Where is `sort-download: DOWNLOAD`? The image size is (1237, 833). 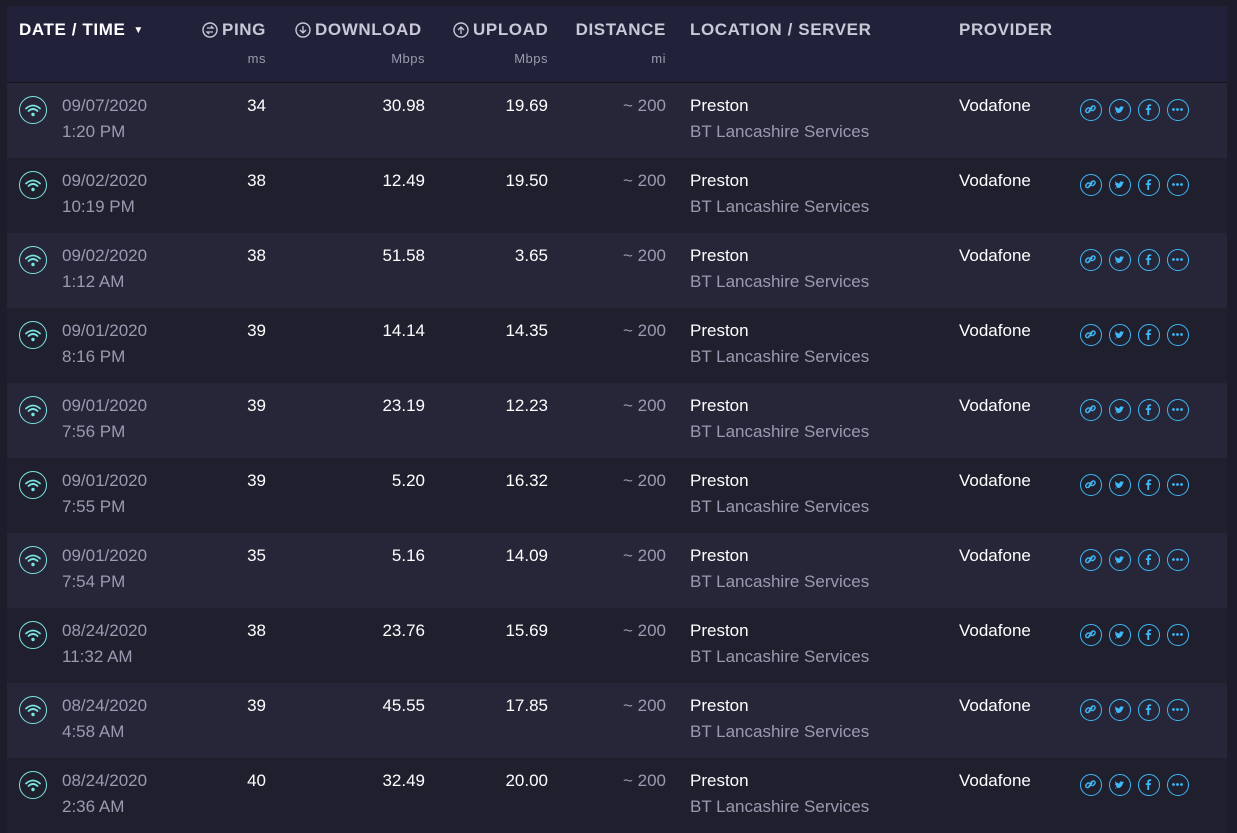
sort-download: DOWNLOAD is located at coordinates (358, 31).